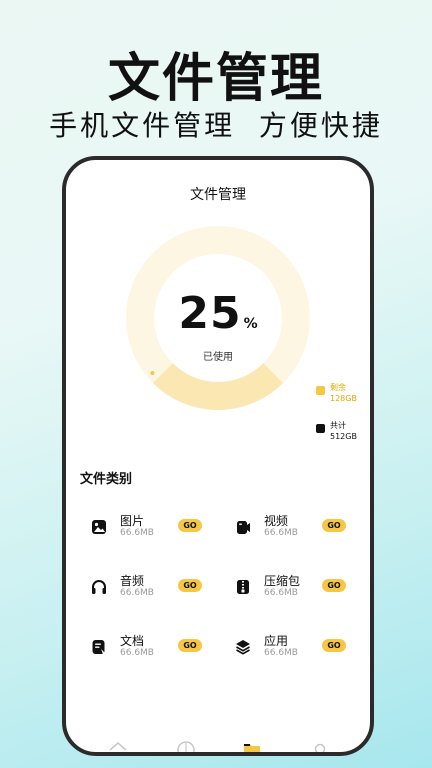  I want to click on category-name: 视频, so click(276, 521).